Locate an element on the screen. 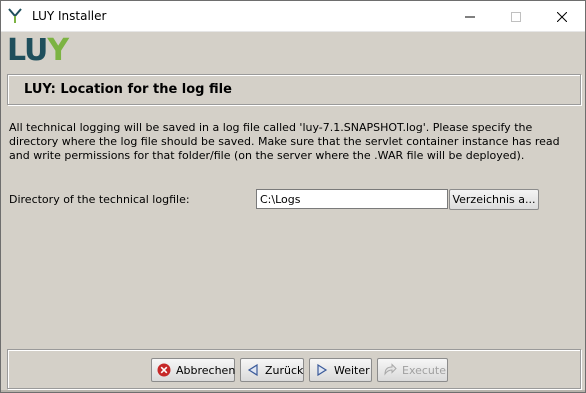 This screenshot has height=393, width=586. title-bar: LUY Installer is located at coordinates (293, 16).